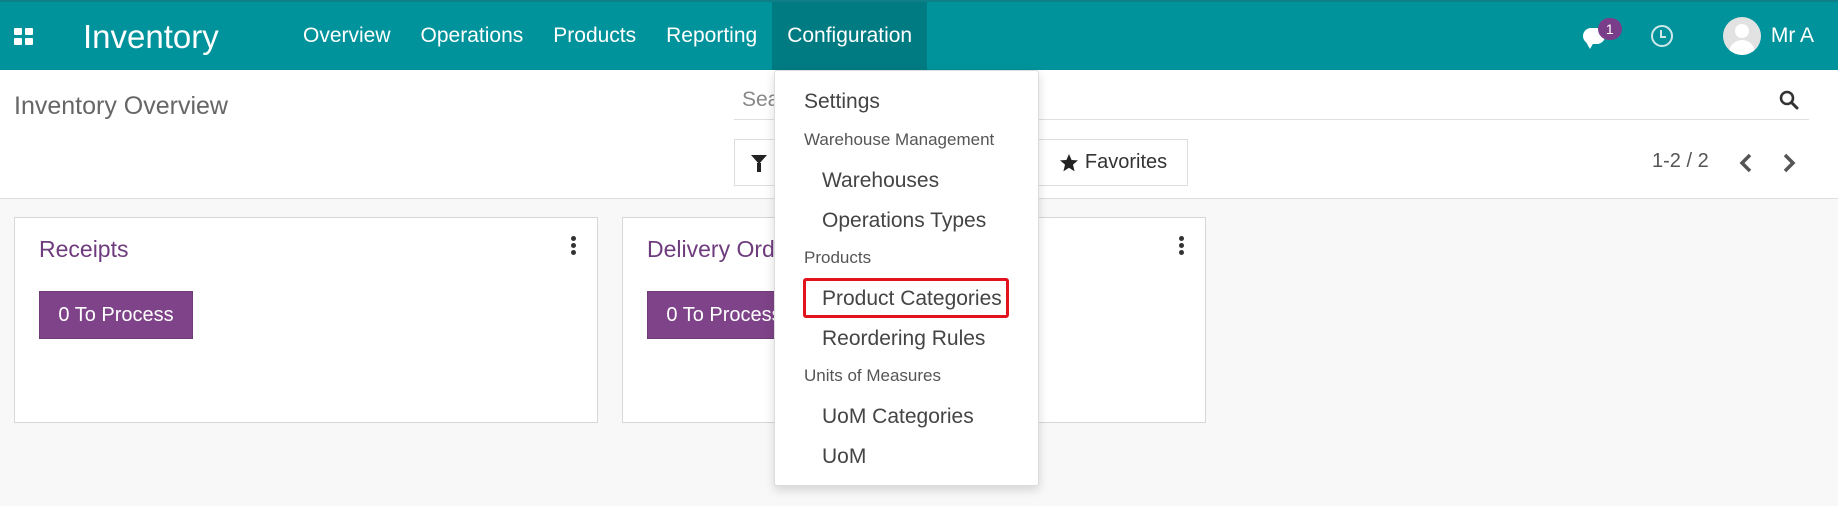 The height and width of the screenshot is (506, 1838). What do you see at coordinates (904, 221) in the screenshot?
I see `menu-item-operation-types: Operations Types` at bounding box center [904, 221].